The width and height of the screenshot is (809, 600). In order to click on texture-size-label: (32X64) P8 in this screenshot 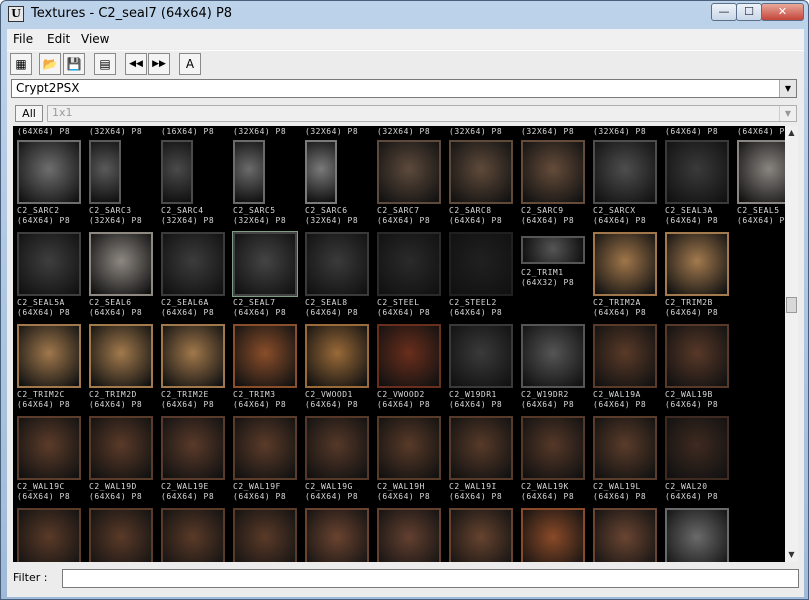, I will do `click(404, 131)`.